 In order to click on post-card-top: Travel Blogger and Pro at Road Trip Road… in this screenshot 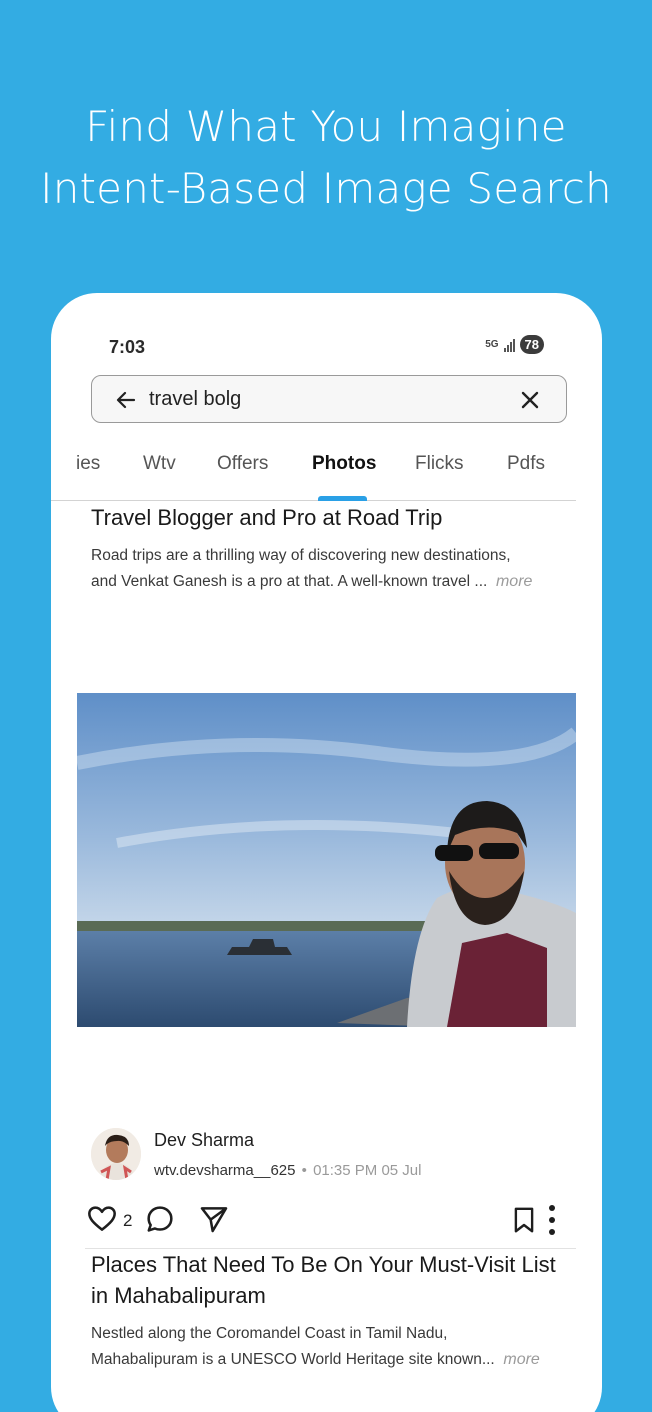, I will do `click(326, 549)`.